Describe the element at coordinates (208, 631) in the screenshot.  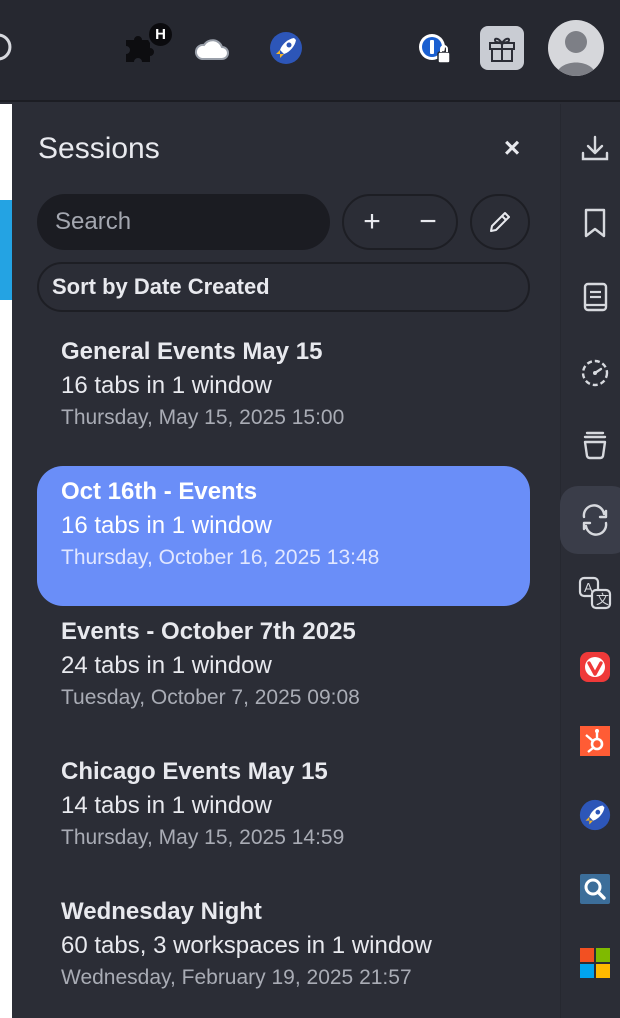
I see `session-name: Events - October 7th 2025` at that location.